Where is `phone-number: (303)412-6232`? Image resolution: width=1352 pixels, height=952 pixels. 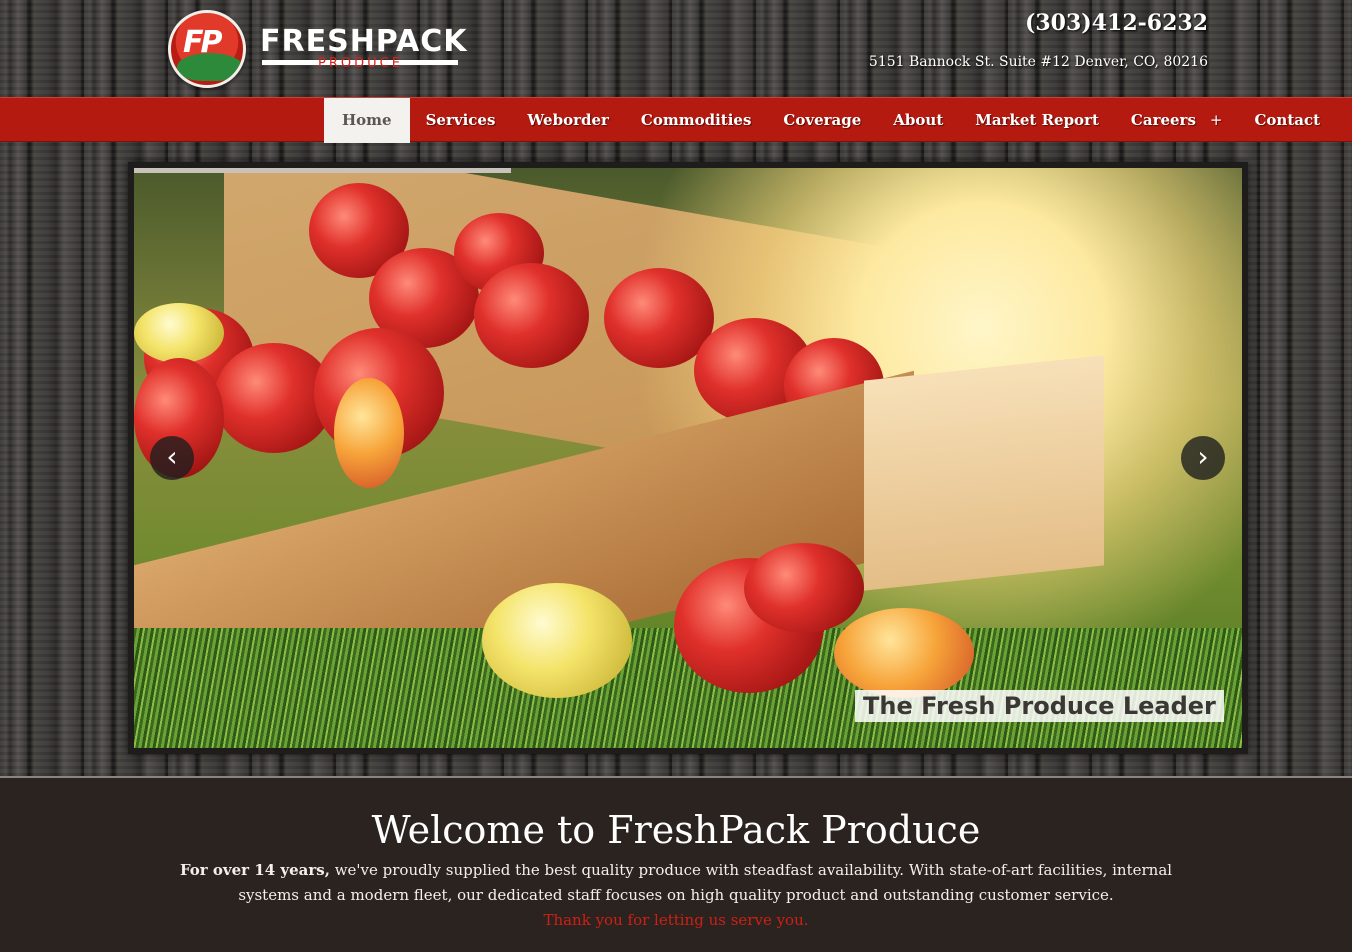
phone-number: (303)412-6232 is located at coordinates (1116, 23).